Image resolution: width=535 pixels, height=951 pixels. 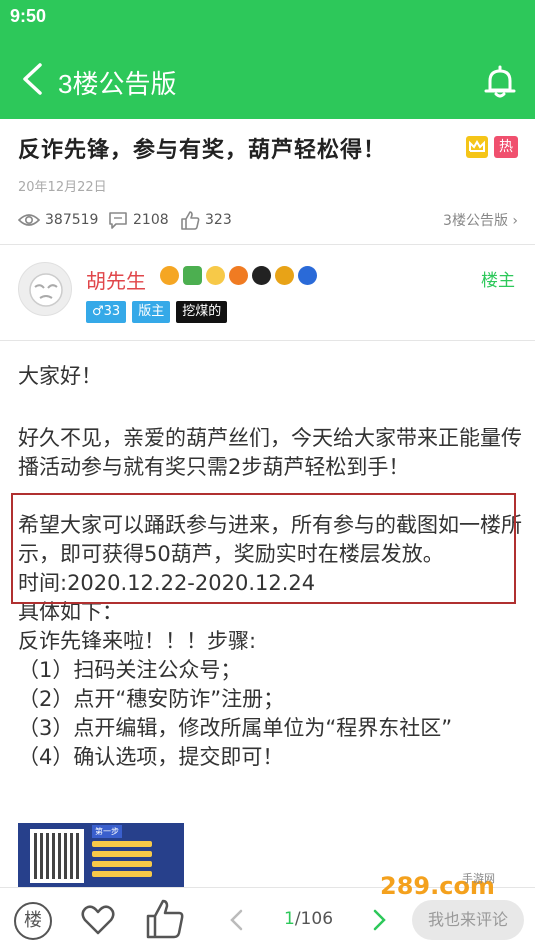 I want to click on status-time: 9:50, so click(x=28, y=16).